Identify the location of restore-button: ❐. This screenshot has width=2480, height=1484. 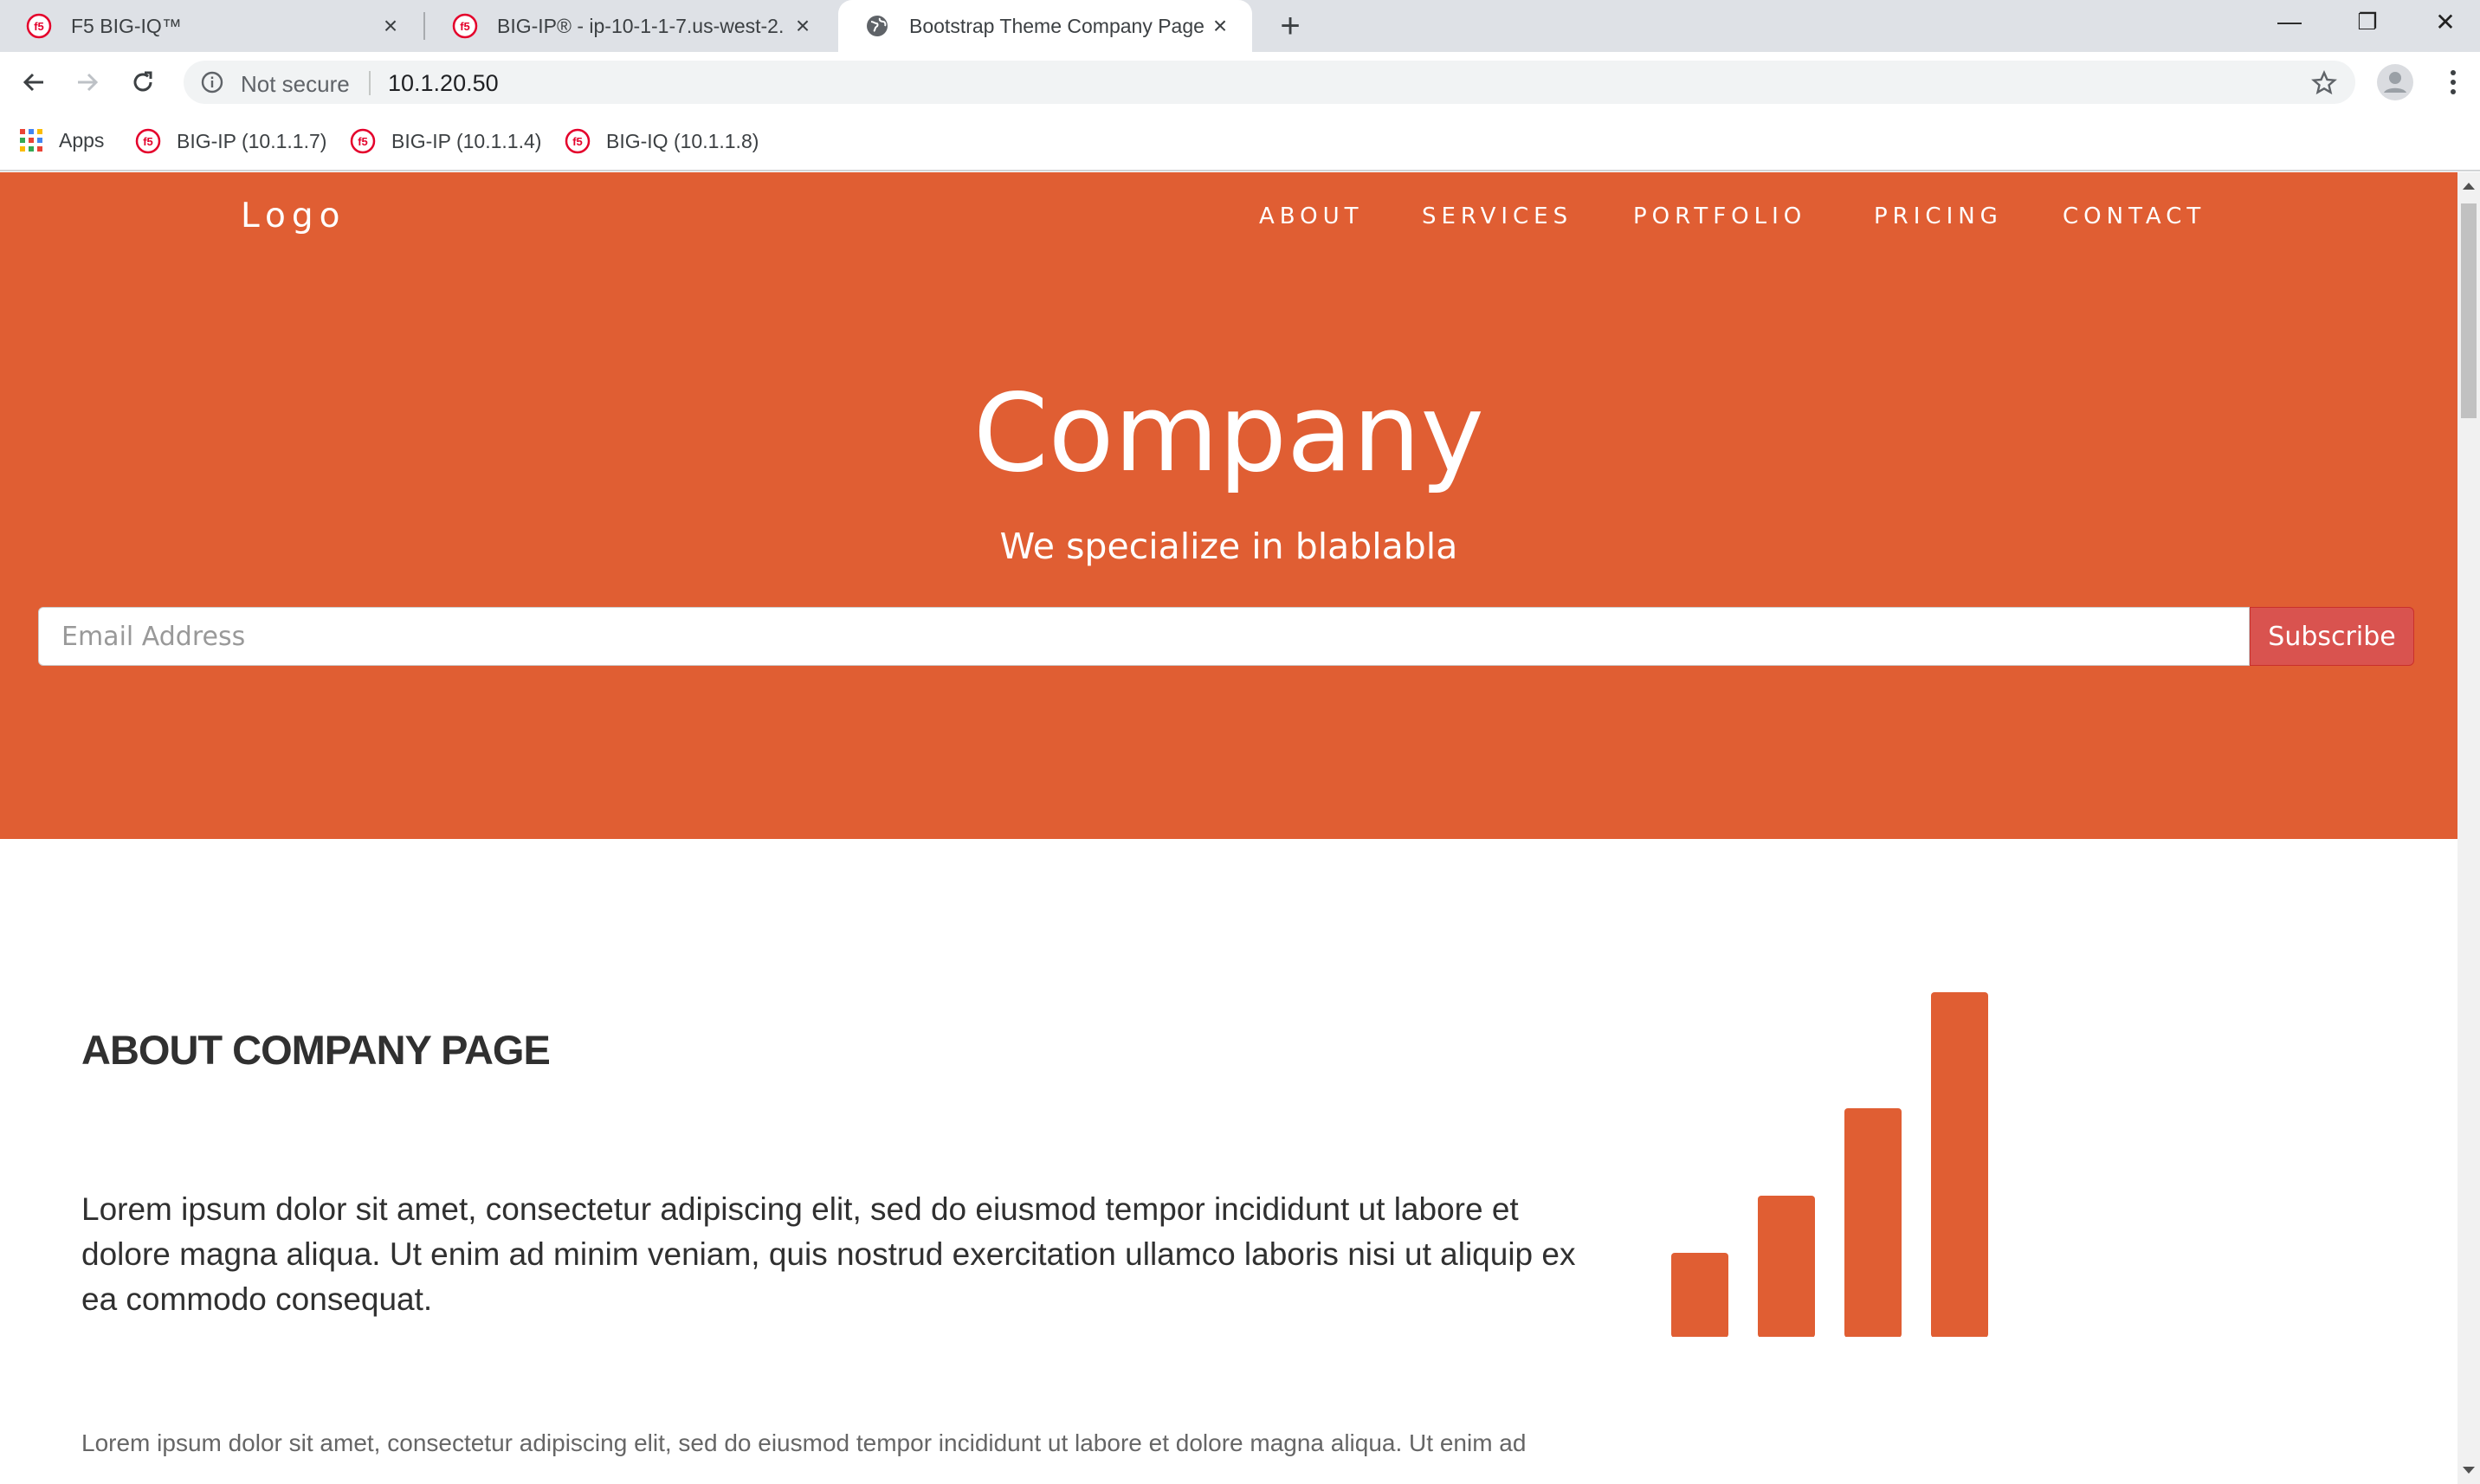
(2367, 21).